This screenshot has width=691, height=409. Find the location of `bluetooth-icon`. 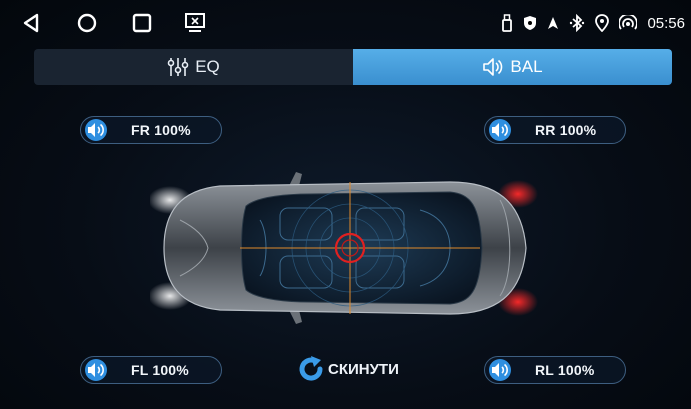

bluetooth-icon is located at coordinates (577, 23).